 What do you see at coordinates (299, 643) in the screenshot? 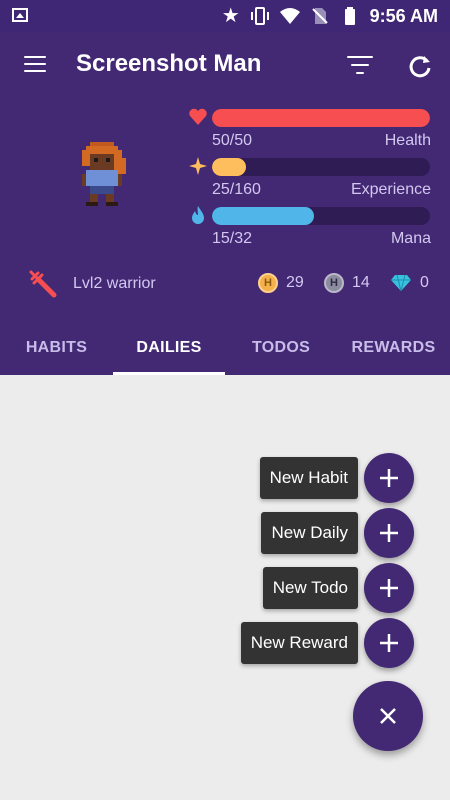
I see `new-reward-label: New Reward` at bounding box center [299, 643].